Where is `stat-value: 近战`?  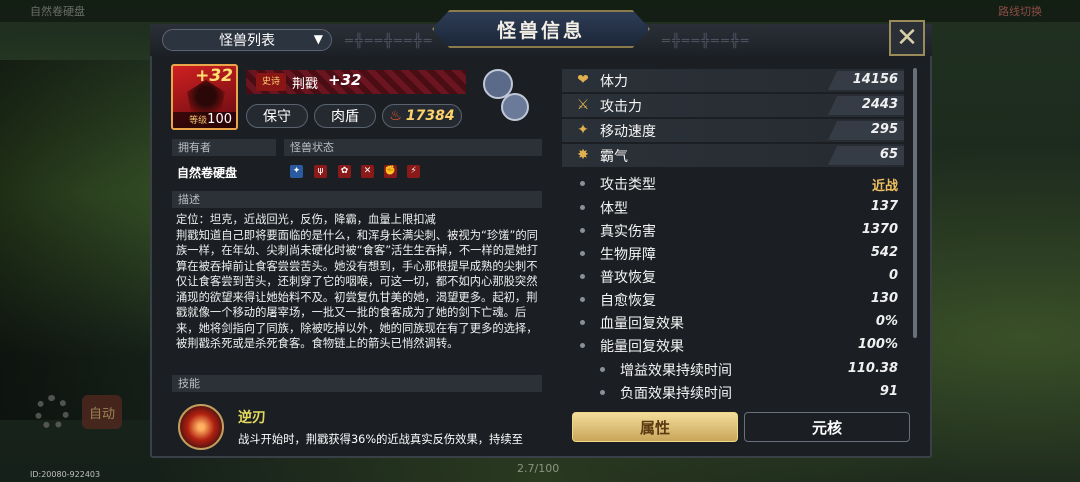 stat-value: 近战 is located at coordinates (884, 186).